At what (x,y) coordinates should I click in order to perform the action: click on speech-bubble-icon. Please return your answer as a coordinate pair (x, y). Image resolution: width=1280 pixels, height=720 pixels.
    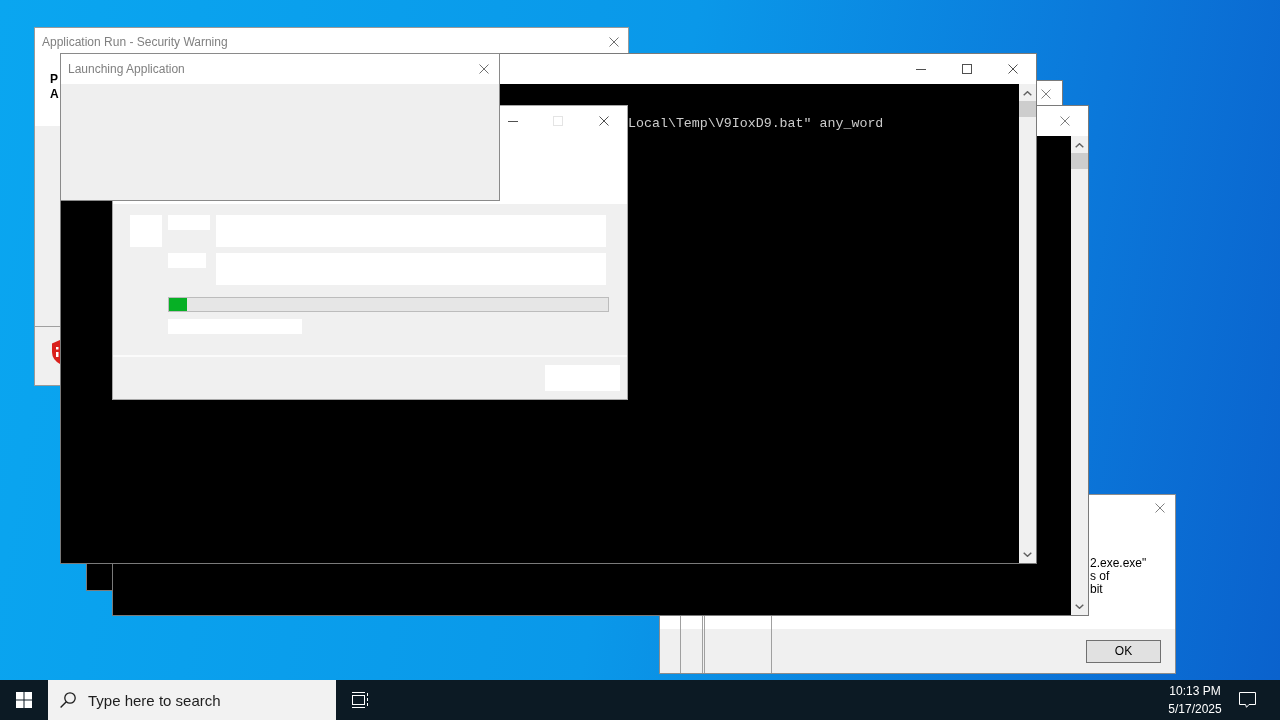
    Looking at the image, I should click on (1247, 700).